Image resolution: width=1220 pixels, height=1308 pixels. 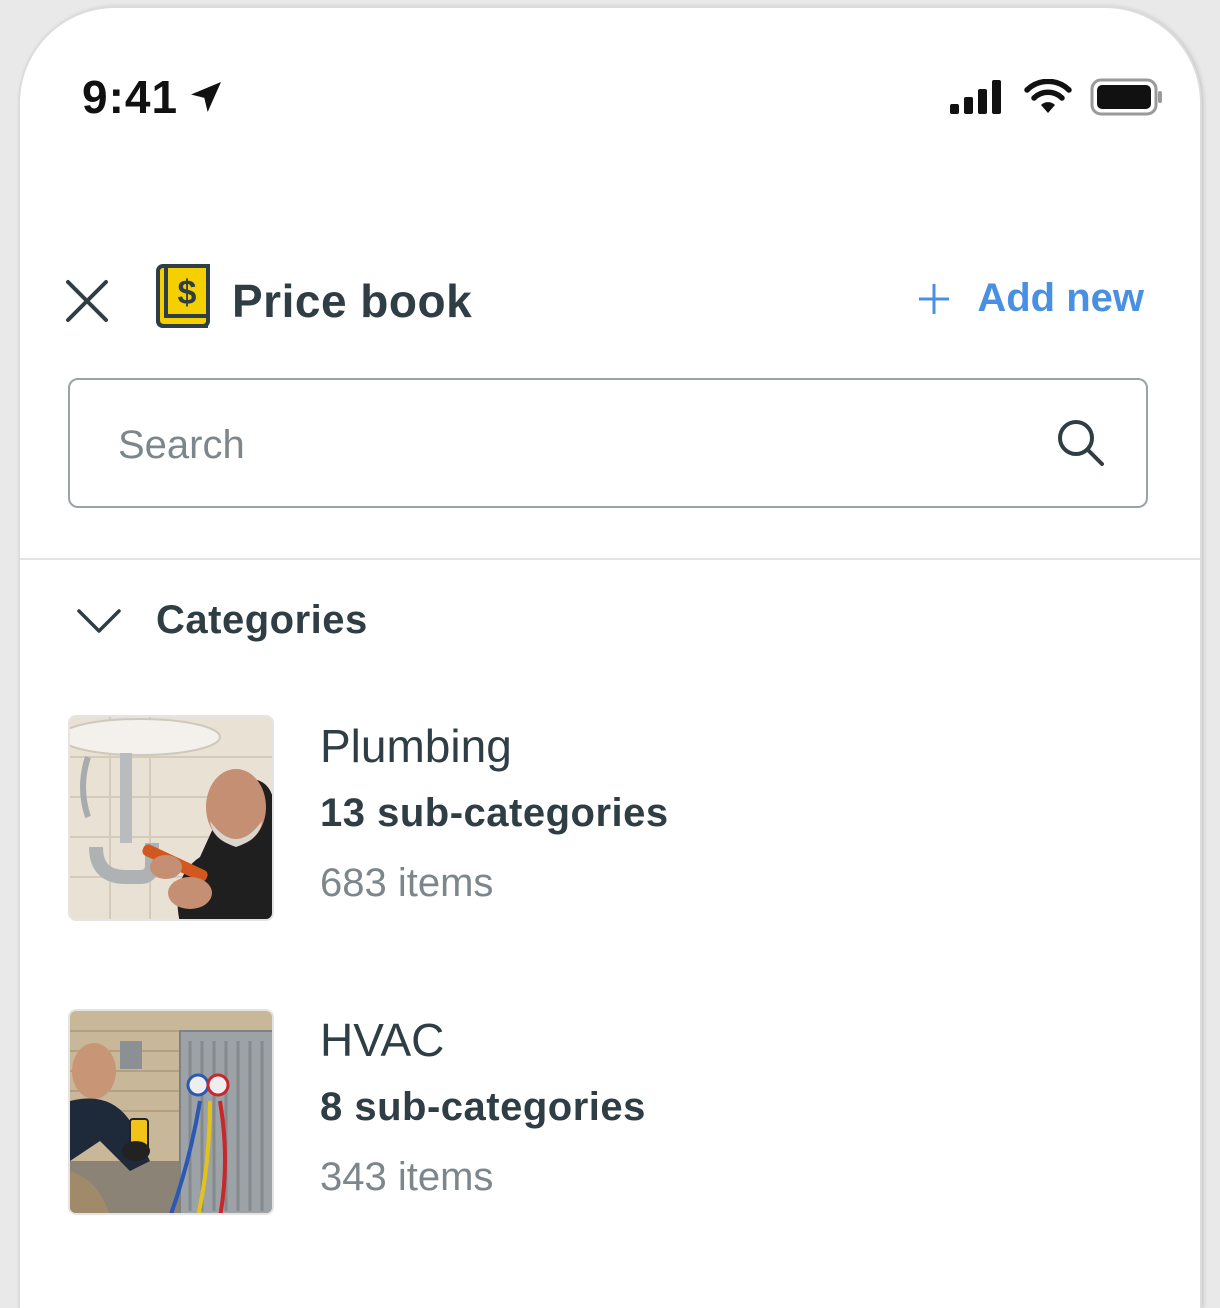 I want to click on close-button, so click(x=87, y=301).